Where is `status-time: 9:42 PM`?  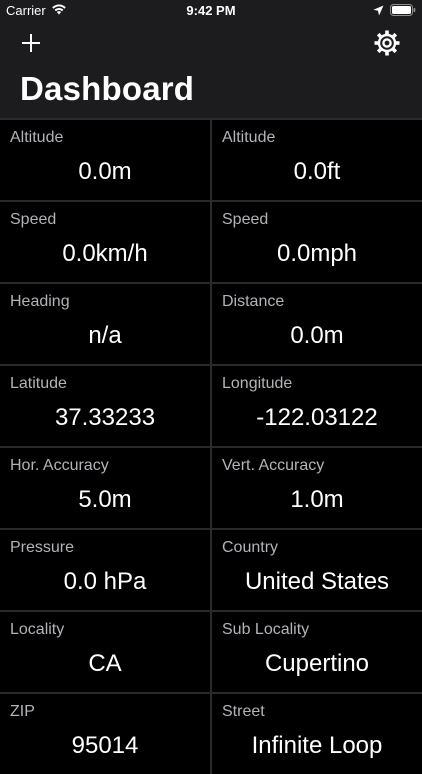
status-time: 9:42 PM is located at coordinates (211, 10).